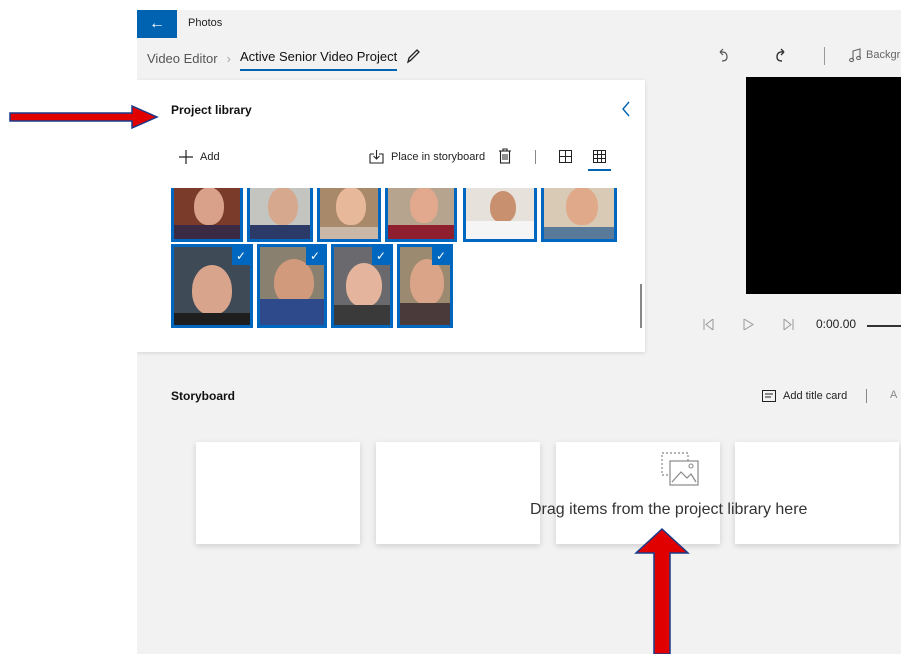 This screenshot has width=901, height=654. Describe the element at coordinates (708, 324) in the screenshot. I see `previous-frame-icon` at that location.